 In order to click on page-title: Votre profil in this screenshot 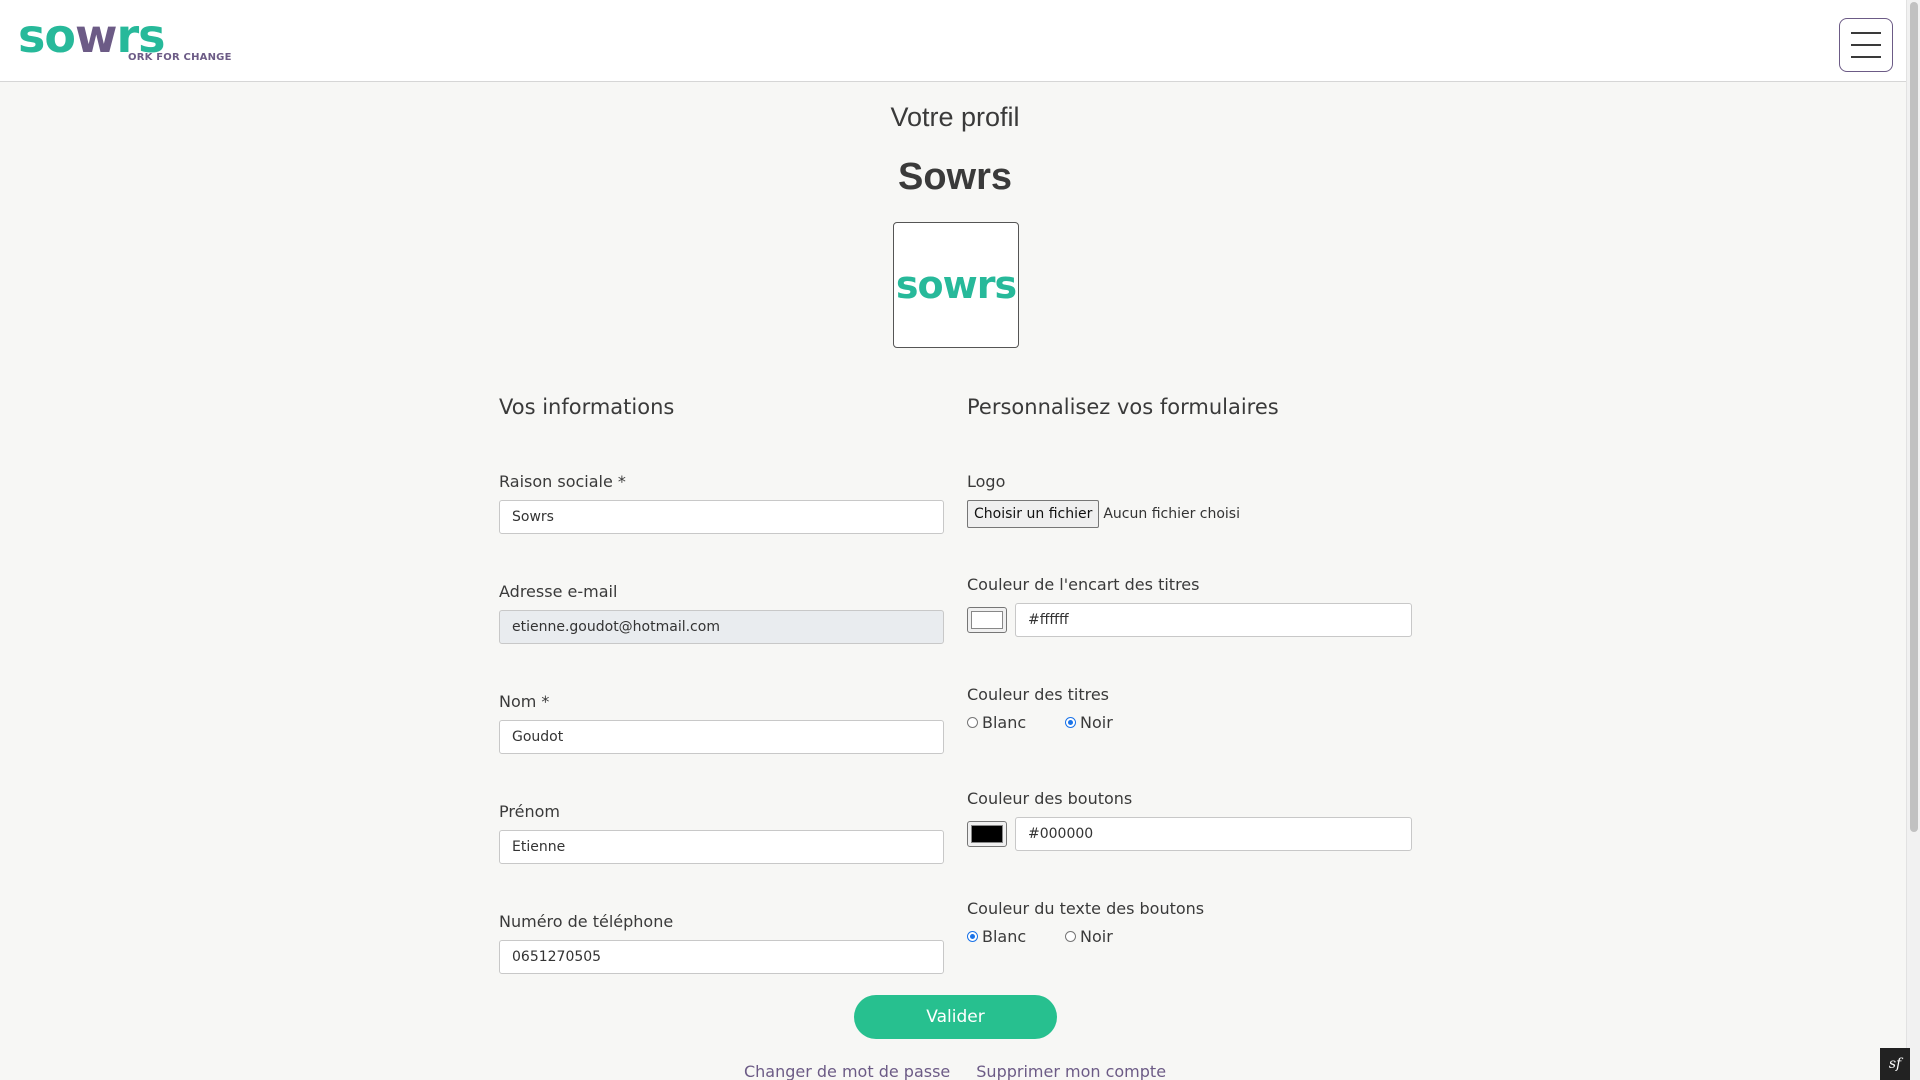, I will do `click(955, 117)`.